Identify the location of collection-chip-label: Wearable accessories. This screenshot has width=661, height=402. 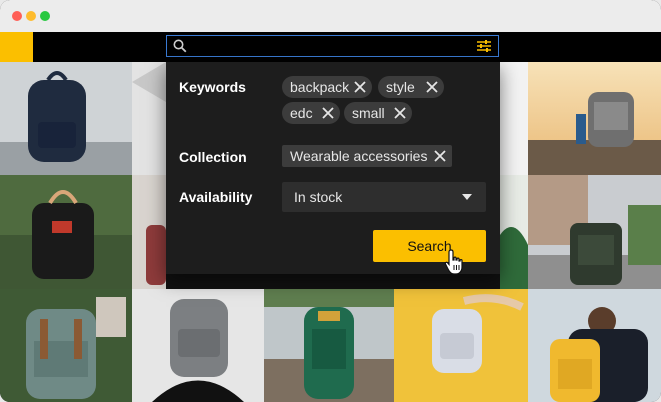
(359, 156).